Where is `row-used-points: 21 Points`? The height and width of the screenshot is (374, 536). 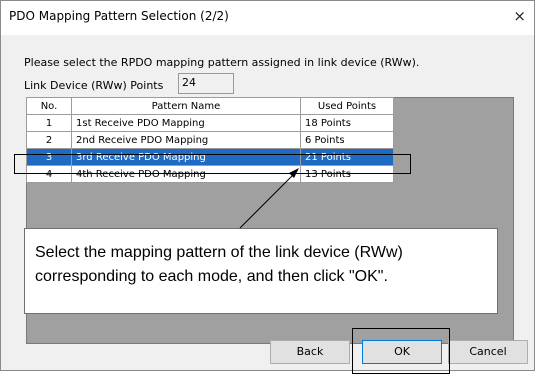
row-used-points: 21 Points is located at coordinates (347, 157).